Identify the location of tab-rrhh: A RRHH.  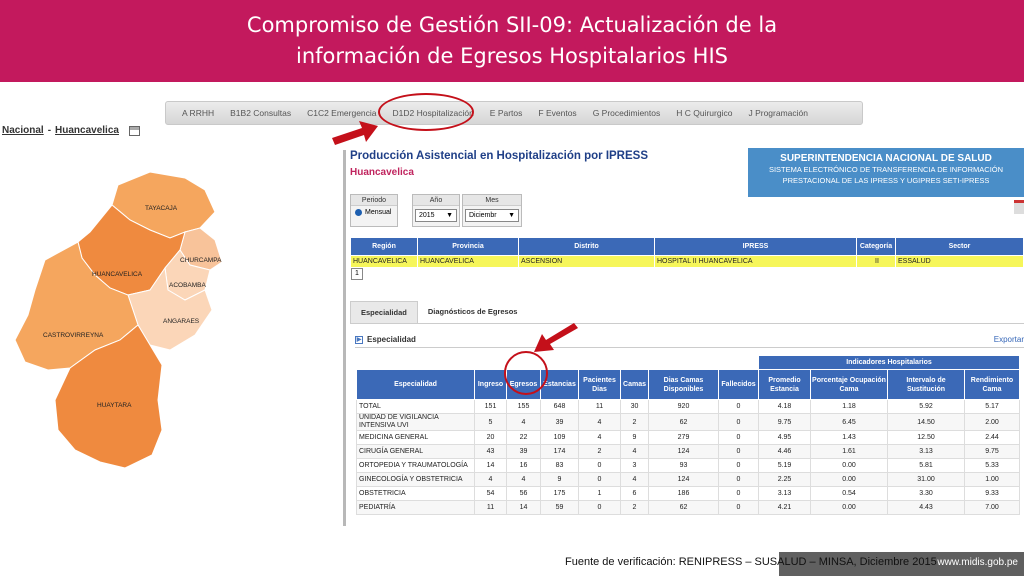
(198, 113).